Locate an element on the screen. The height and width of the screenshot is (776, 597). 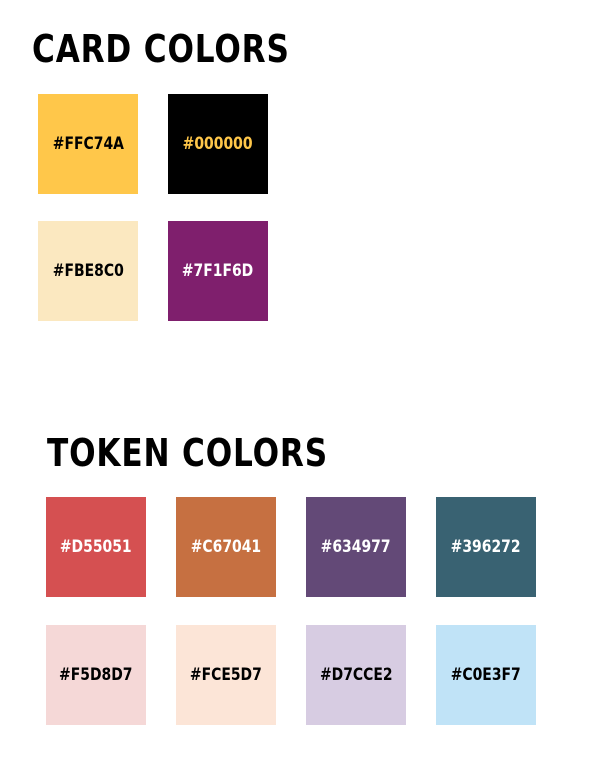
token-swatch: #FCE5D7 is located at coordinates (226, 675).